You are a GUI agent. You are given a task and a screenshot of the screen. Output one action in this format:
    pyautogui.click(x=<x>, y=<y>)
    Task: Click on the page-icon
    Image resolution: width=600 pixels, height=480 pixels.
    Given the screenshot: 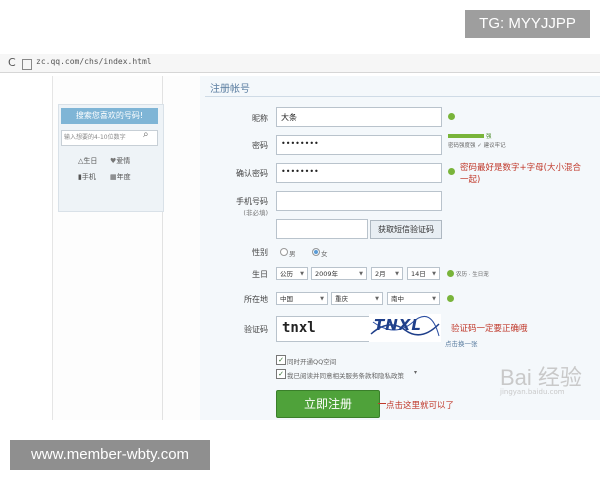 What is the action you would take?
    pyautogui.click(x=27, y=64)
    